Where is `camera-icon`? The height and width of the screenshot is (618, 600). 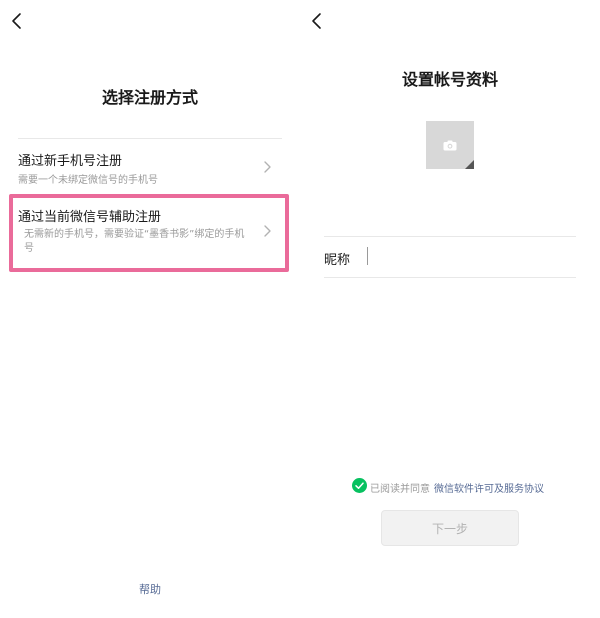
camera-icon is located at coordinates (450, 145).